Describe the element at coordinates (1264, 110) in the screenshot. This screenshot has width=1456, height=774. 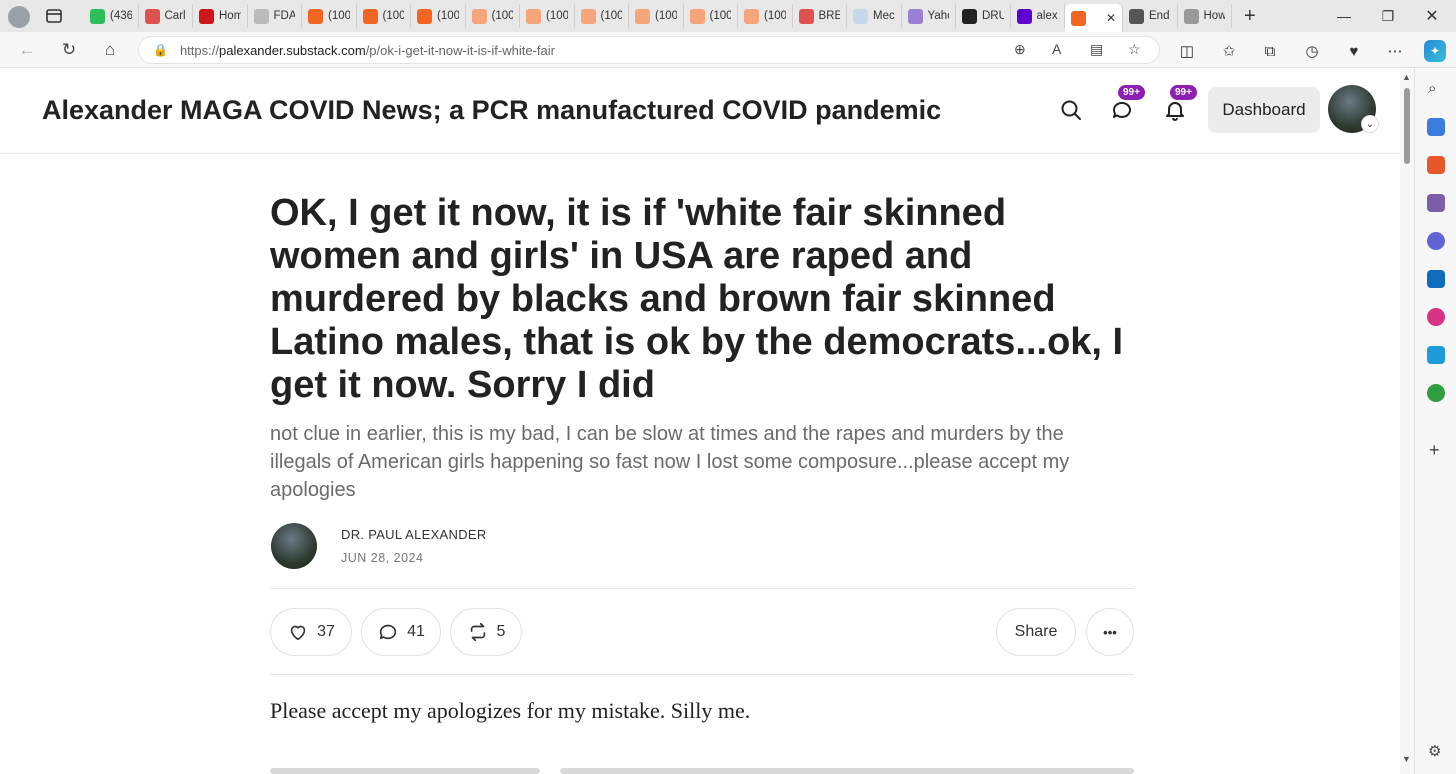
I see `dashboard-button: Dashboard` at that location.